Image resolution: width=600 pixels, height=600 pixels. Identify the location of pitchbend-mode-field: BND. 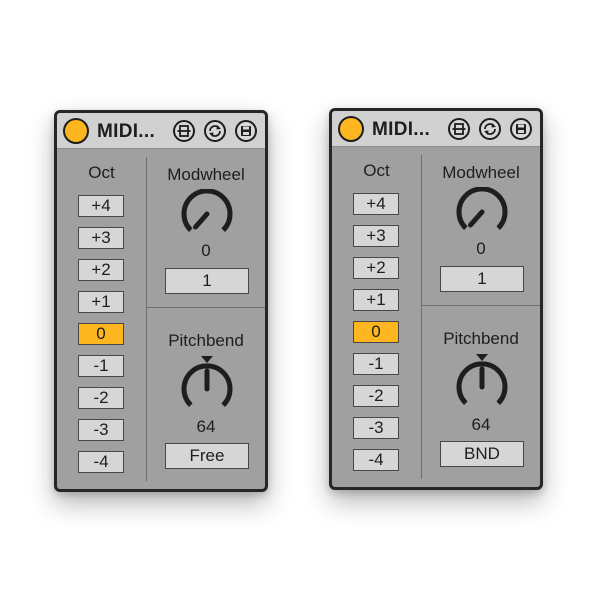
(482, 454).